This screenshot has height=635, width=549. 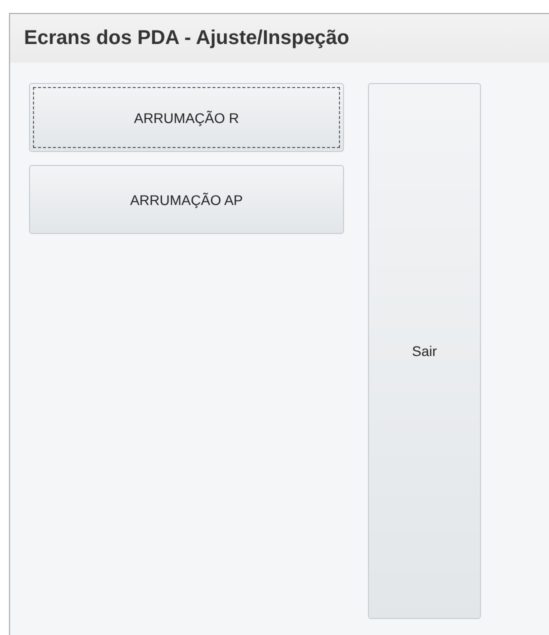 I want to click on menu-button: ARRUMAÇÃO R, so click(x=186, y=117).